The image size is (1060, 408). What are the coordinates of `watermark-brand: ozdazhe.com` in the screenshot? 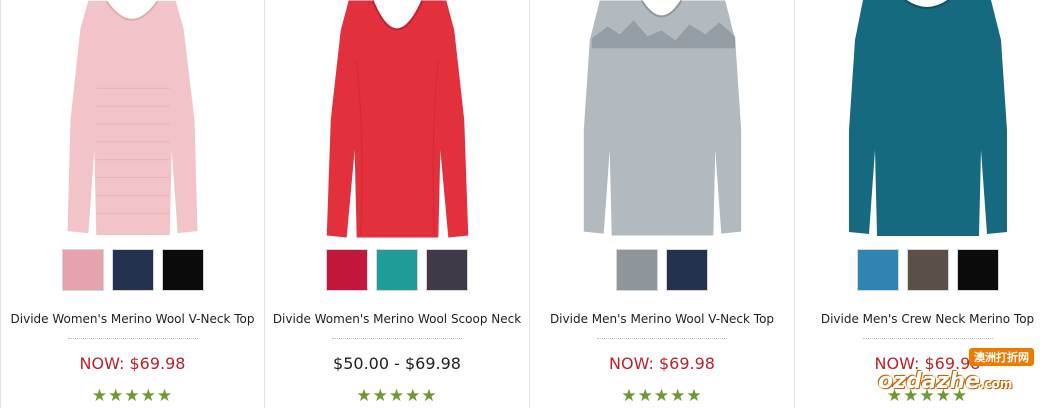 It's located at (945, 381).